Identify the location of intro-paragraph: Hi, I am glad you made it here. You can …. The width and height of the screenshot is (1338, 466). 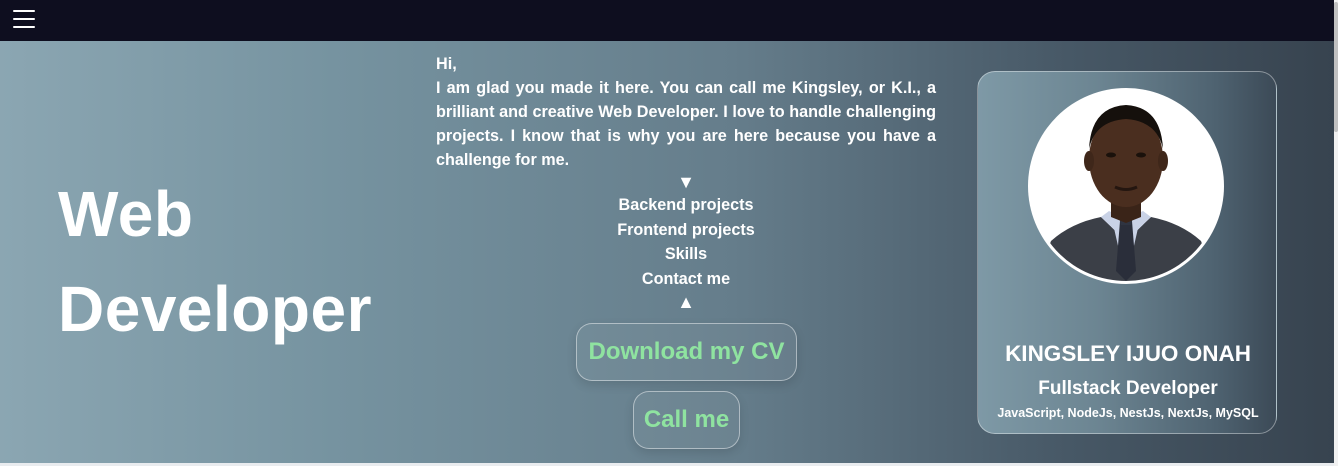
(686, 112).